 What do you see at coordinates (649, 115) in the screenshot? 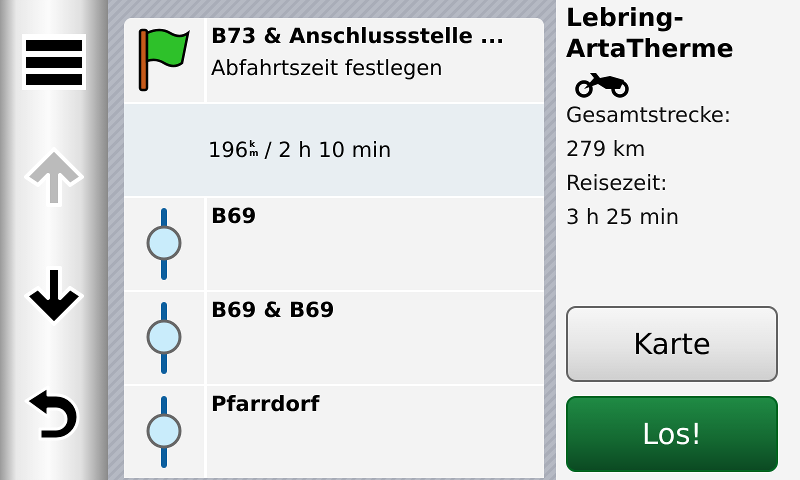
I see `total-distance-label: Gesamtstrecke:` at bounding box center [649, 115].